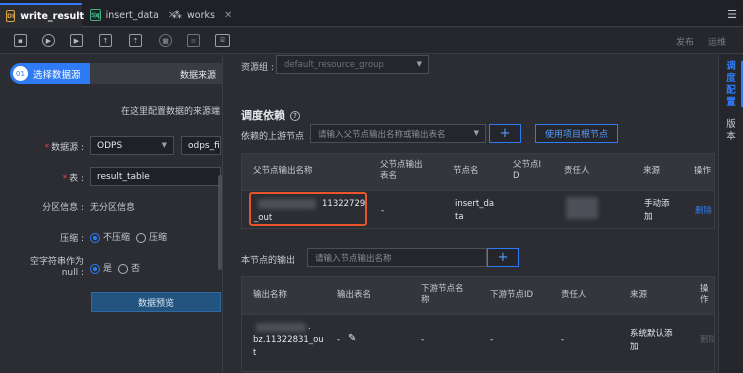 This screenshot has height=373, width=743. Describe the element at coordinates (466, 171) in the screenshot. I see `column-header: 节点名` at that location.